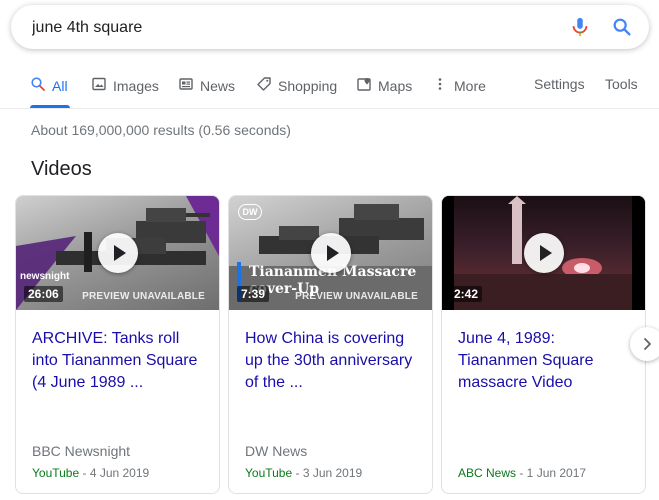 The width and height of the screenshot is (659, 500). What do you see at coordinates (218, 85) in the screenshot?
I see `tab-label: News` at bounding box center [218, 85].